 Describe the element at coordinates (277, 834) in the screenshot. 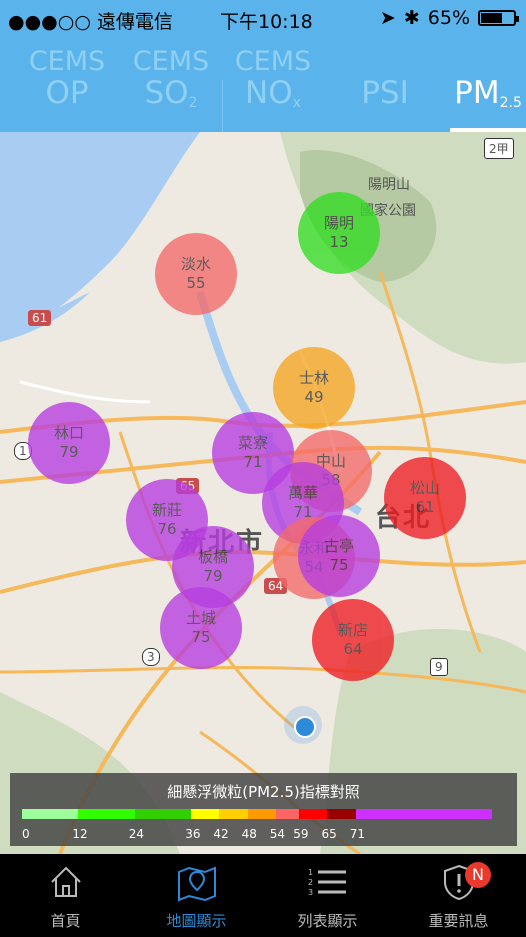

I see `legend-tick-label: 54` at that location.